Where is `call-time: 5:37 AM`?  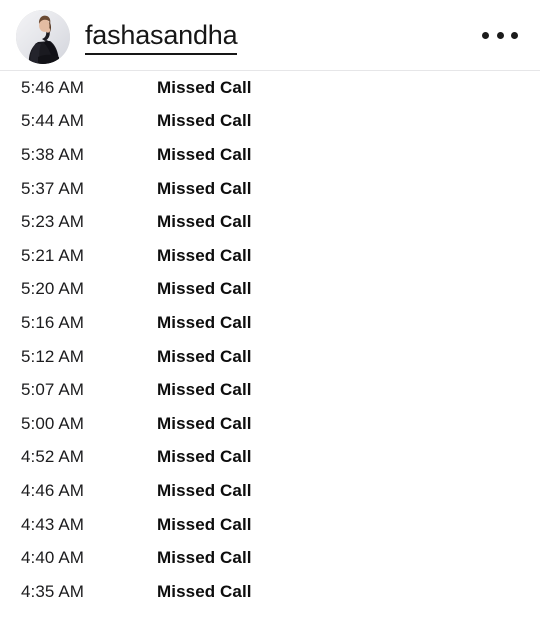 call-time: 5:37 AM is located at coordinates (53, 188).